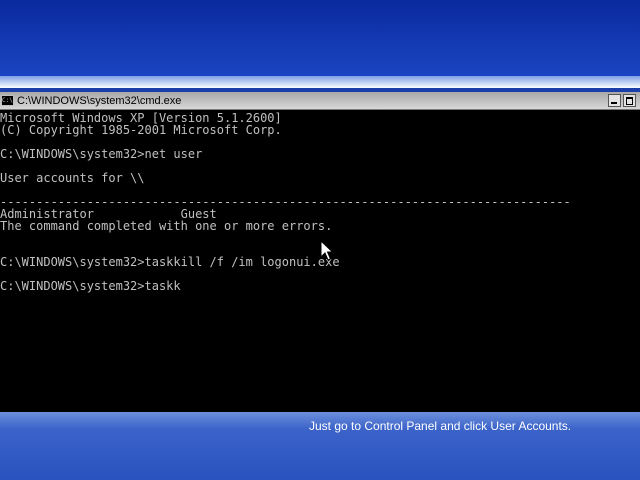 The image size is (640, 480). I want to click on console-line: (C) Copyright 1985-2001 Microsoft Corp., so click(141, 130).